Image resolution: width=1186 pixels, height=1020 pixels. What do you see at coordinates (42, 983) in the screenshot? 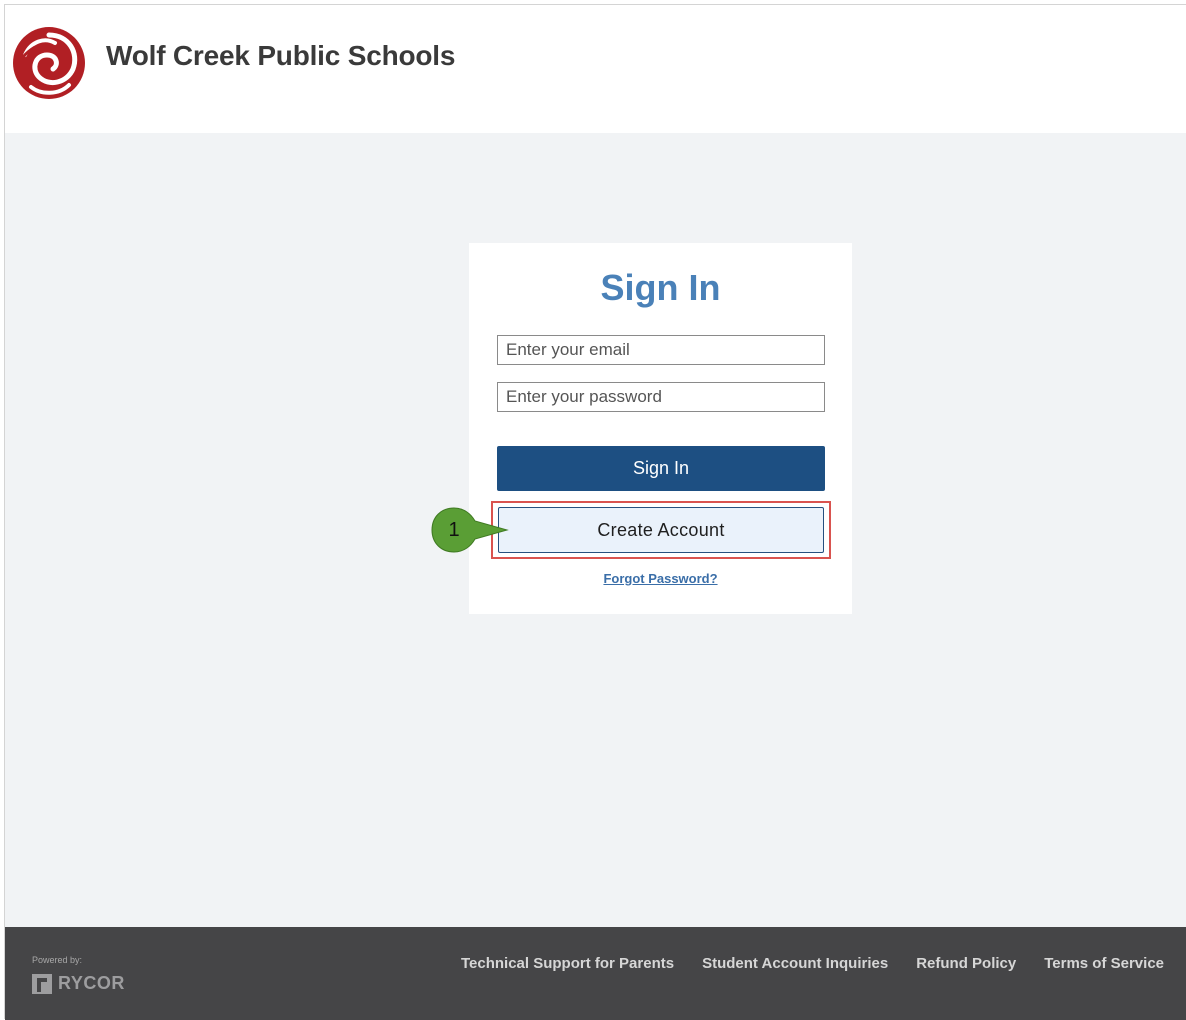
I see `rycor-mark-icon` at bounding box center [42, 983].